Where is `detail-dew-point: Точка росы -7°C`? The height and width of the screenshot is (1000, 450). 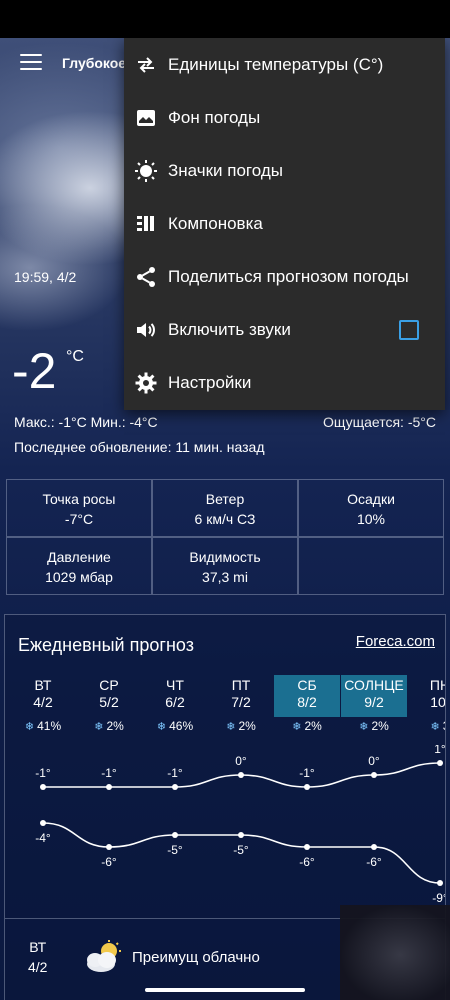
detail-dew-point: Точка росы -7°C is located at coordinates (79, 508).